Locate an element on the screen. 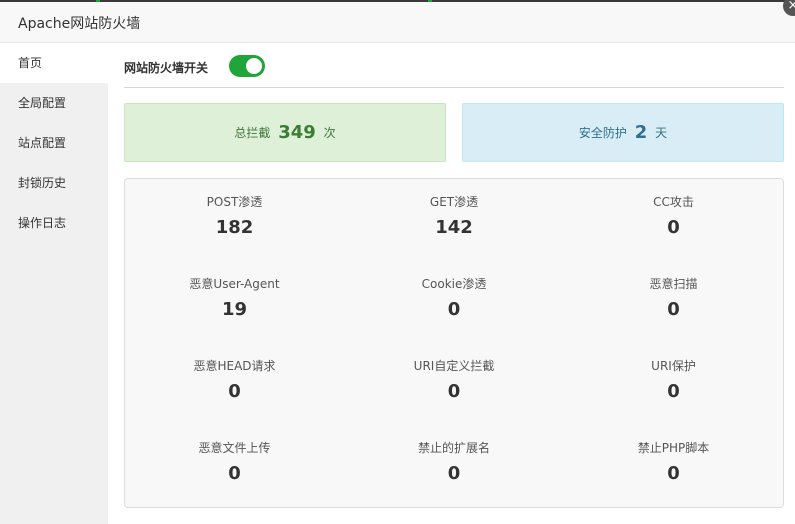  sidebar-item-label: 站点配置 is located at coordinates (42, 143).